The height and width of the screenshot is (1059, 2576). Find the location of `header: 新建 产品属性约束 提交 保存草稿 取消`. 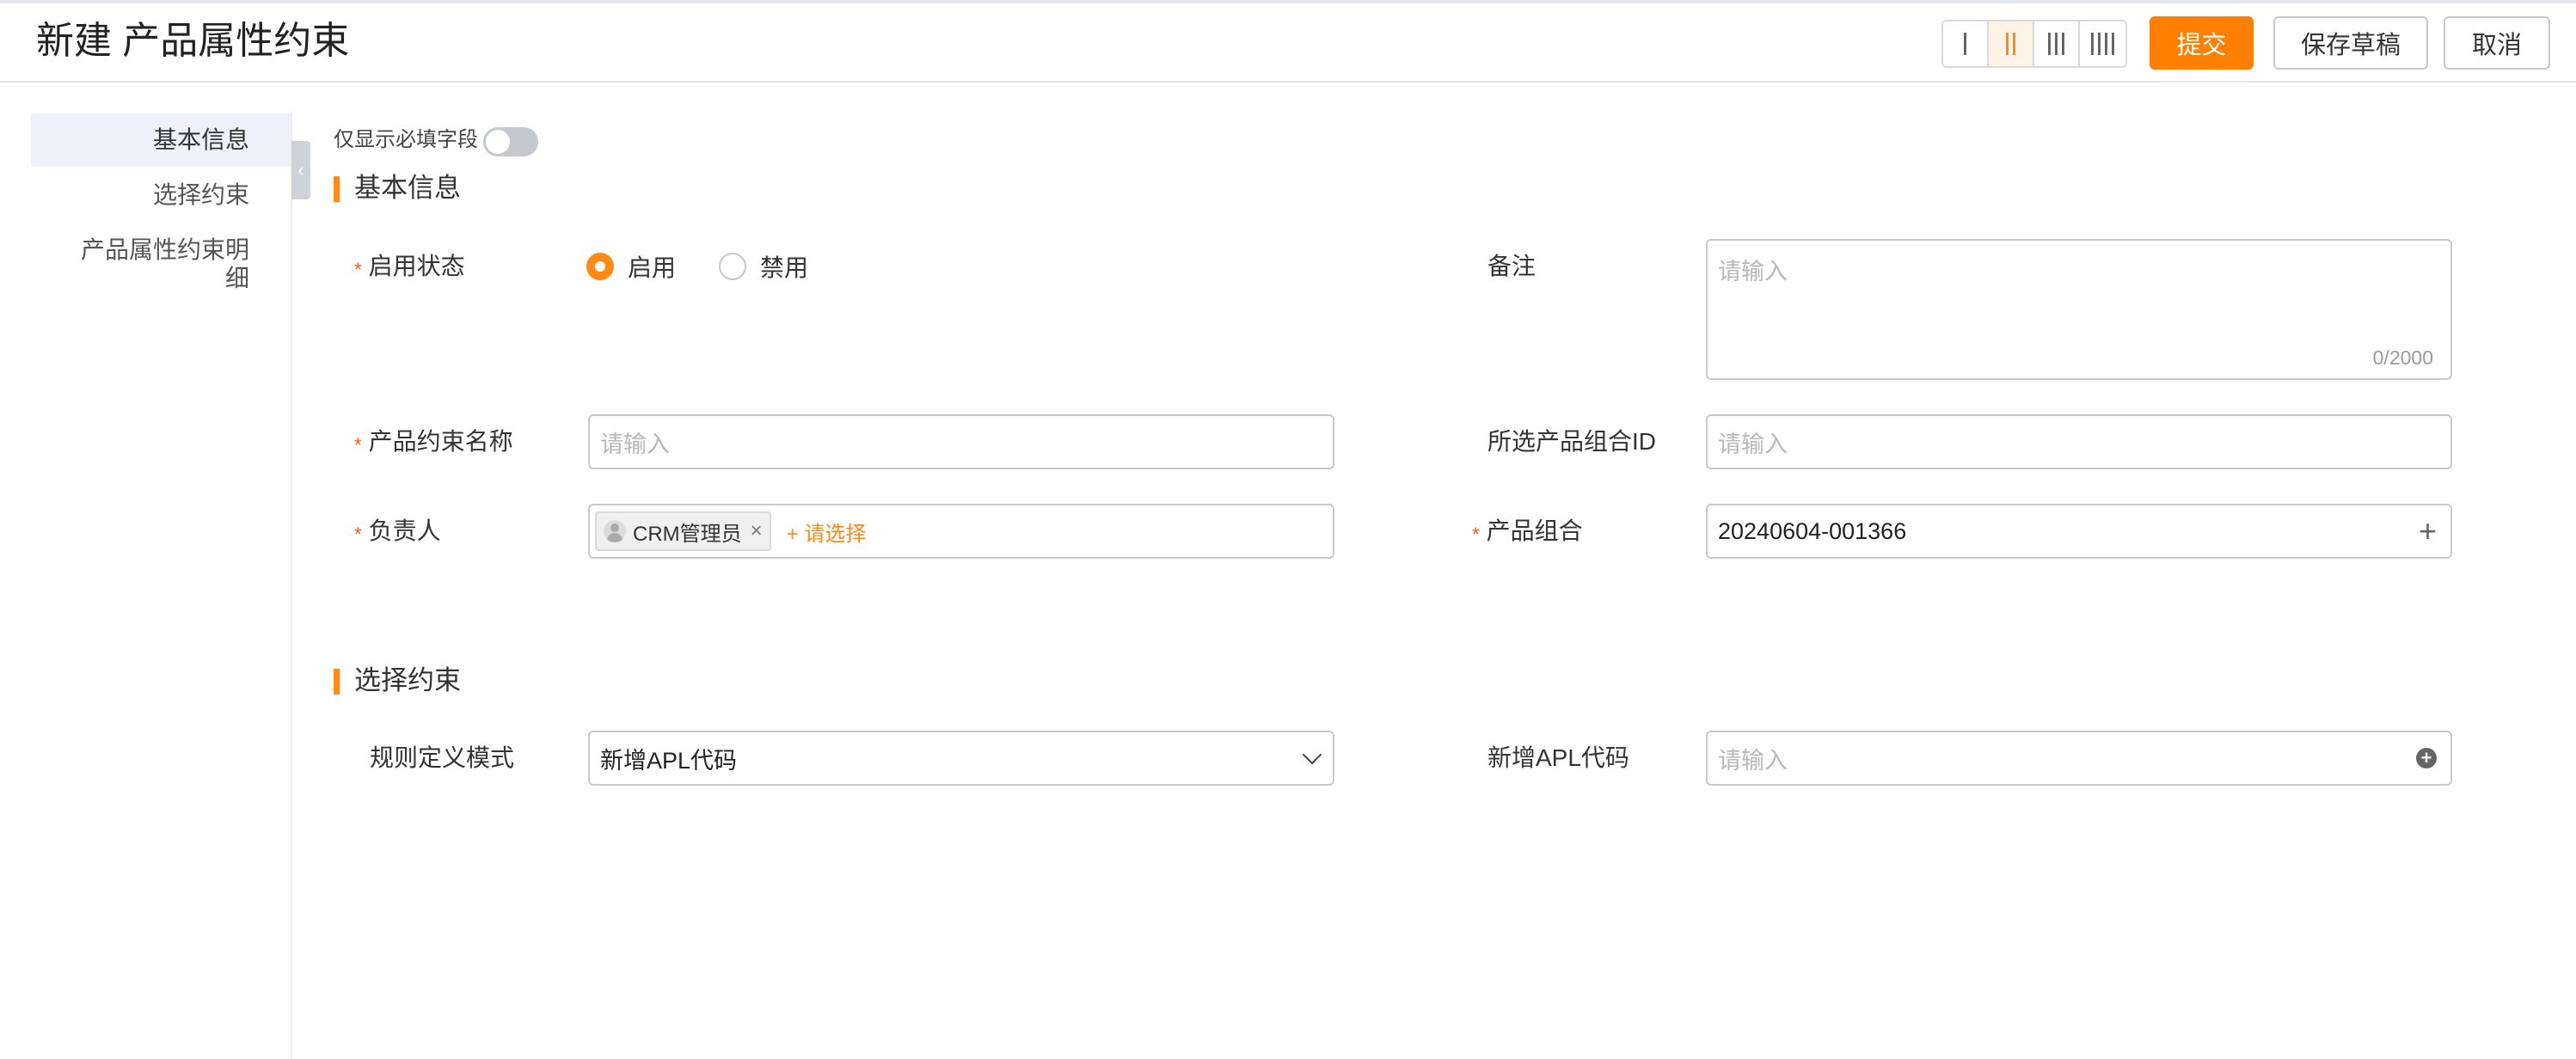

header: 新建 产品属性约束 提交 保存草稿 取消 is located at coordinates (1288, 43).